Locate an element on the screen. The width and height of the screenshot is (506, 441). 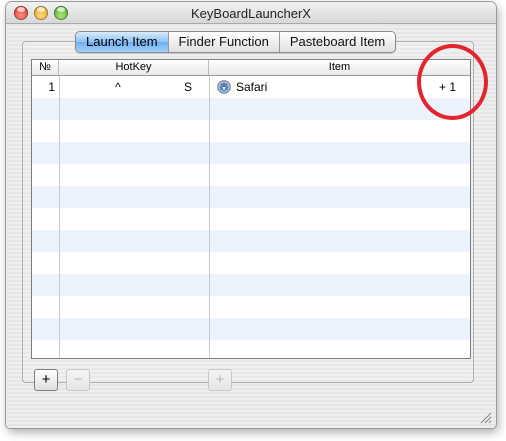
item-cell: Safari is located at coordinates (242, 87).